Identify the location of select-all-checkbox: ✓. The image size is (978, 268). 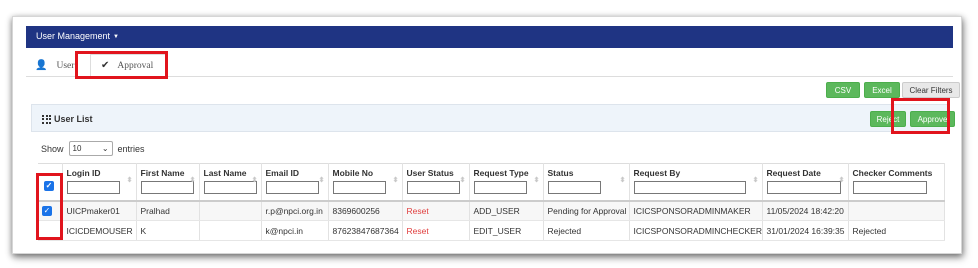
(49, 186).